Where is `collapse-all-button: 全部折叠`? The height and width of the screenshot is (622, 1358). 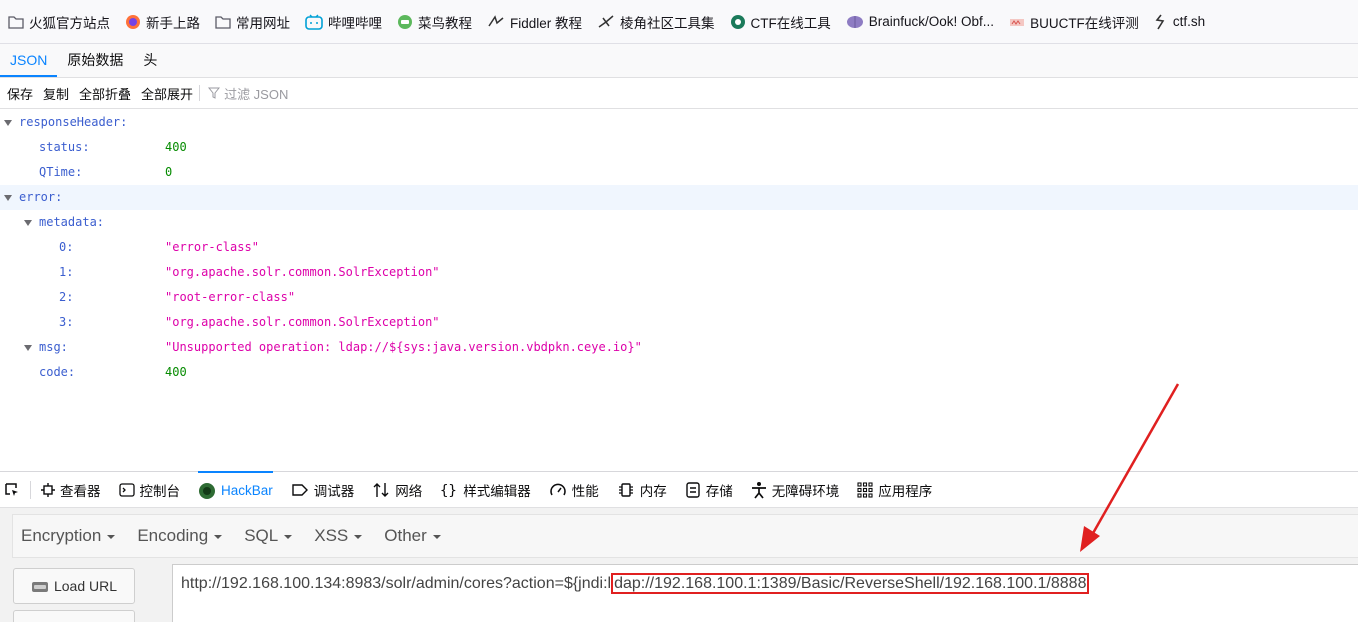
collapse-all-button: 全部折叠 is located at coordinates (105, 93).